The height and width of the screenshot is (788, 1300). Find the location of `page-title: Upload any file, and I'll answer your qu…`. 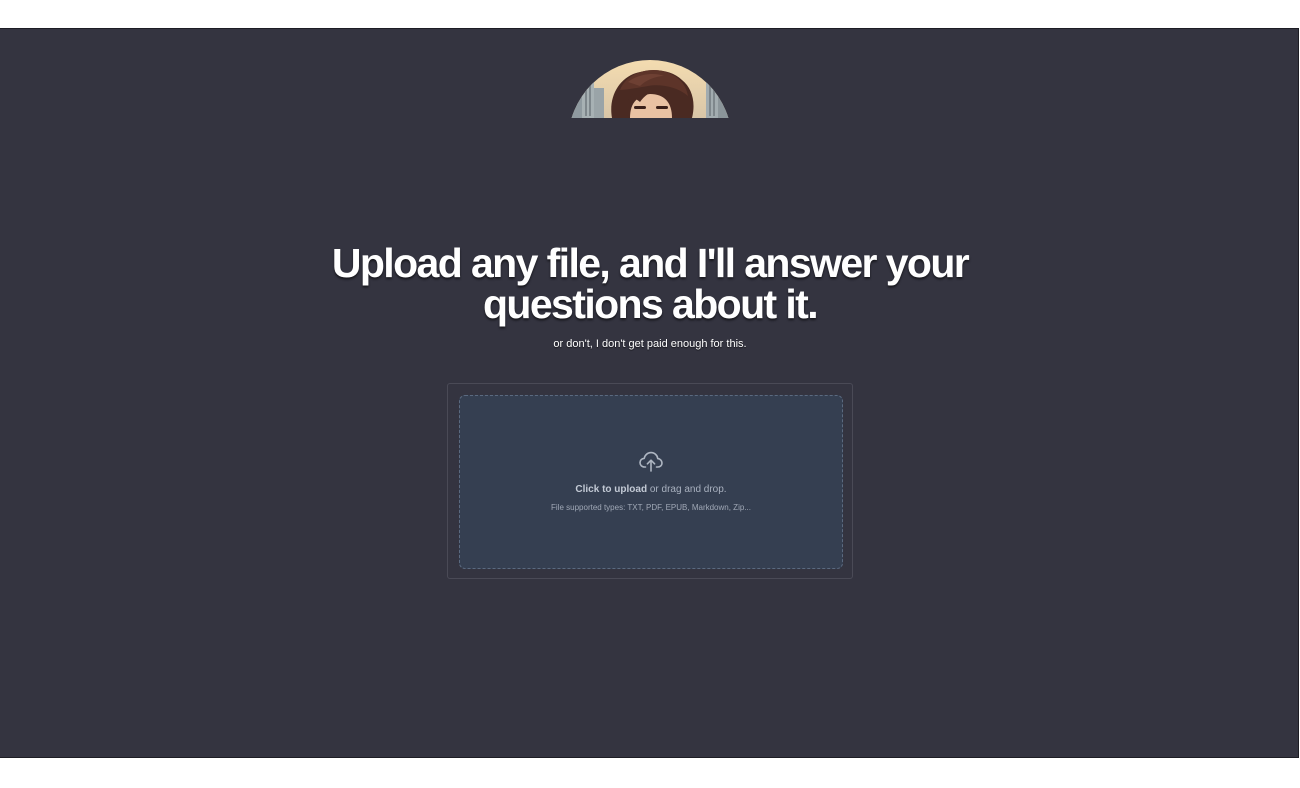

page-title: Upload any file, and I'll answer your qu… is located at coordinates (650, 283).